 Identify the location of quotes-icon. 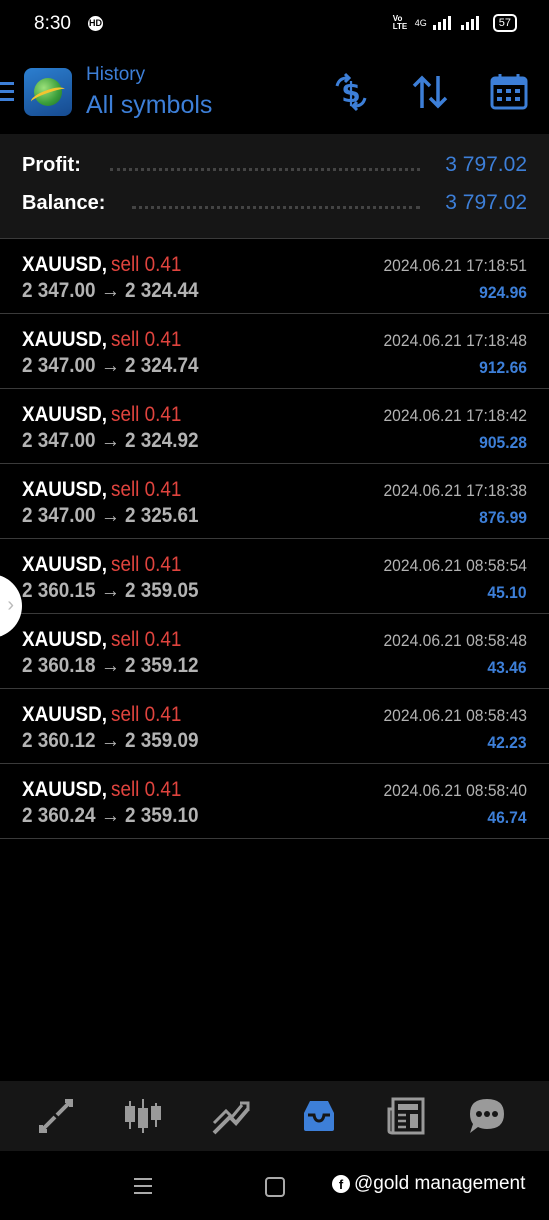
(56, 1116).